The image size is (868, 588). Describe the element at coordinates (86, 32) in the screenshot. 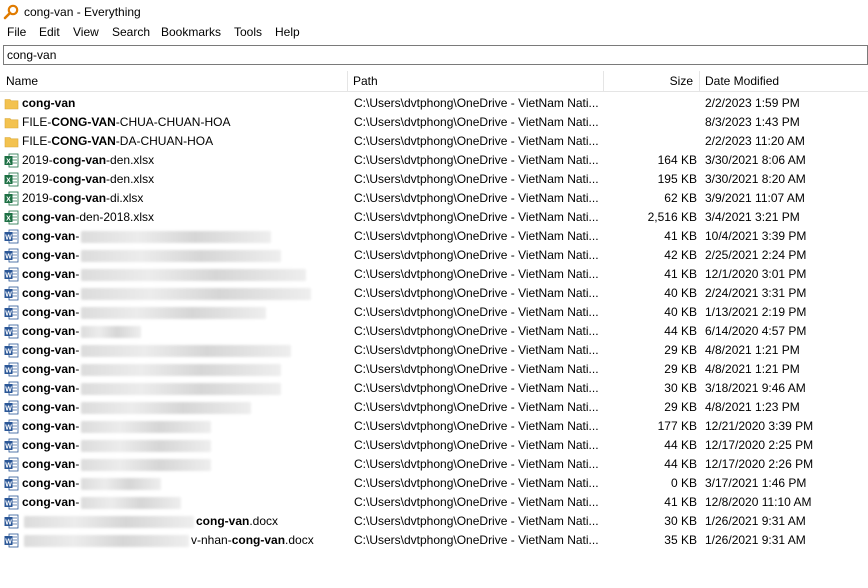

I see `menu-view: View` at that location.